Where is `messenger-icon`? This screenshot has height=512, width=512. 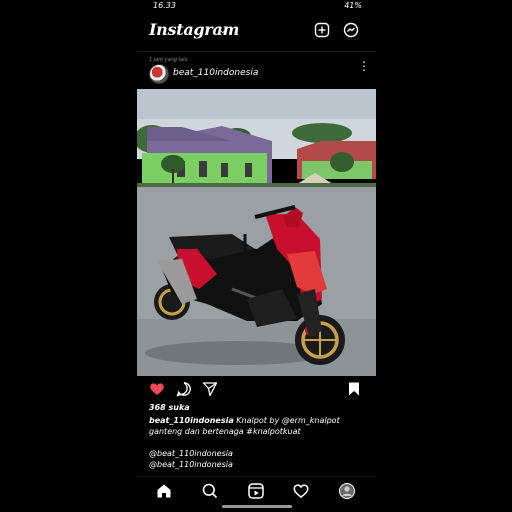 messenger-icon is located at coordinates (351, 30).